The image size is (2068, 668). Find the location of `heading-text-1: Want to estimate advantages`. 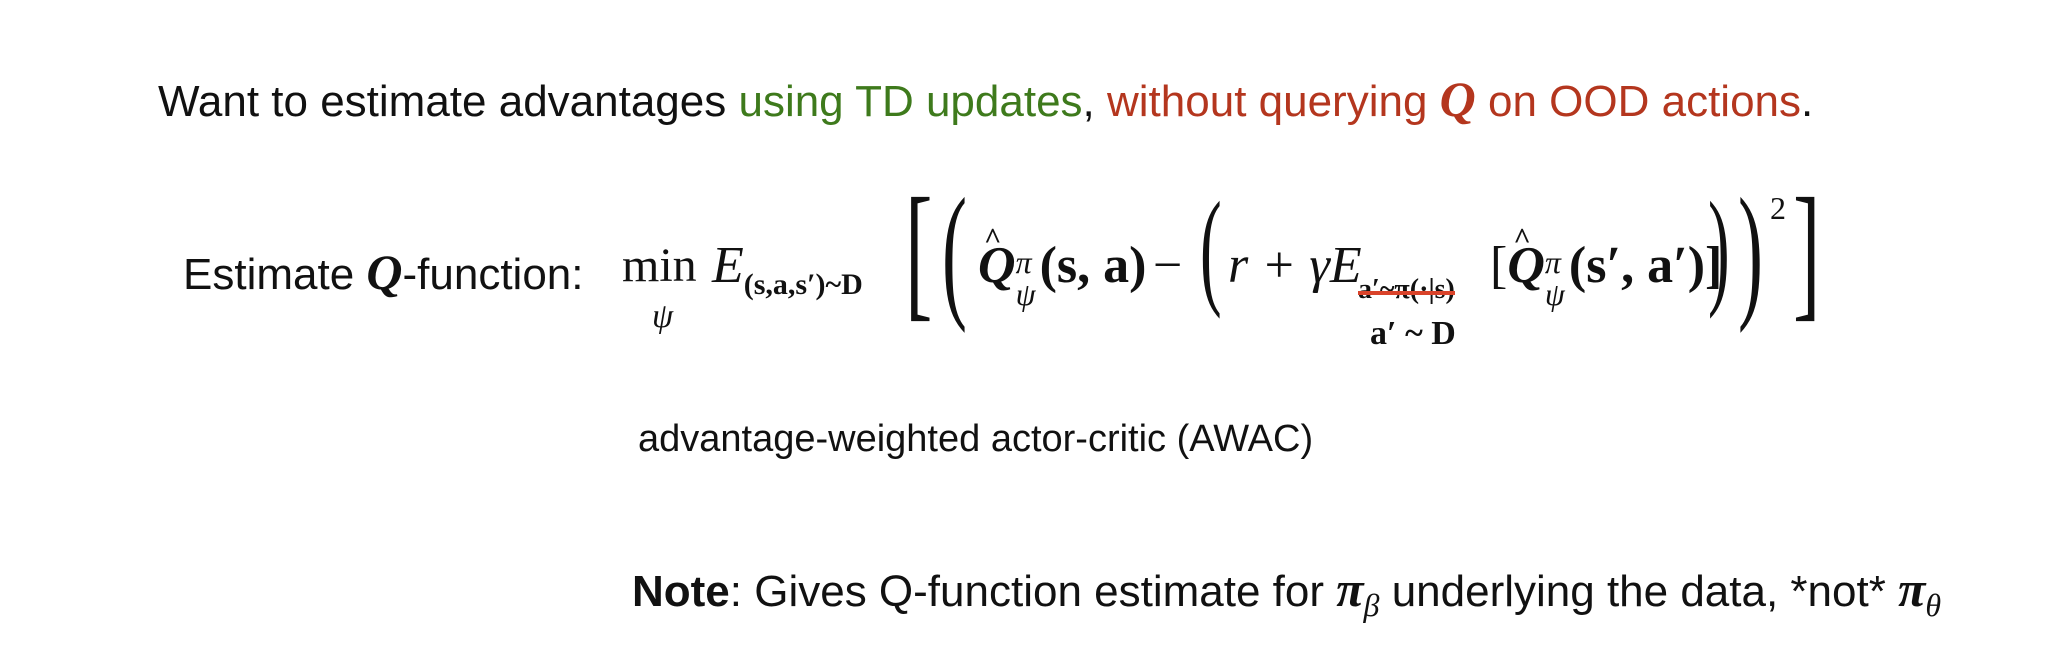

heading-text-1: Want to estimate advantages is located at coordinates (448, 101).